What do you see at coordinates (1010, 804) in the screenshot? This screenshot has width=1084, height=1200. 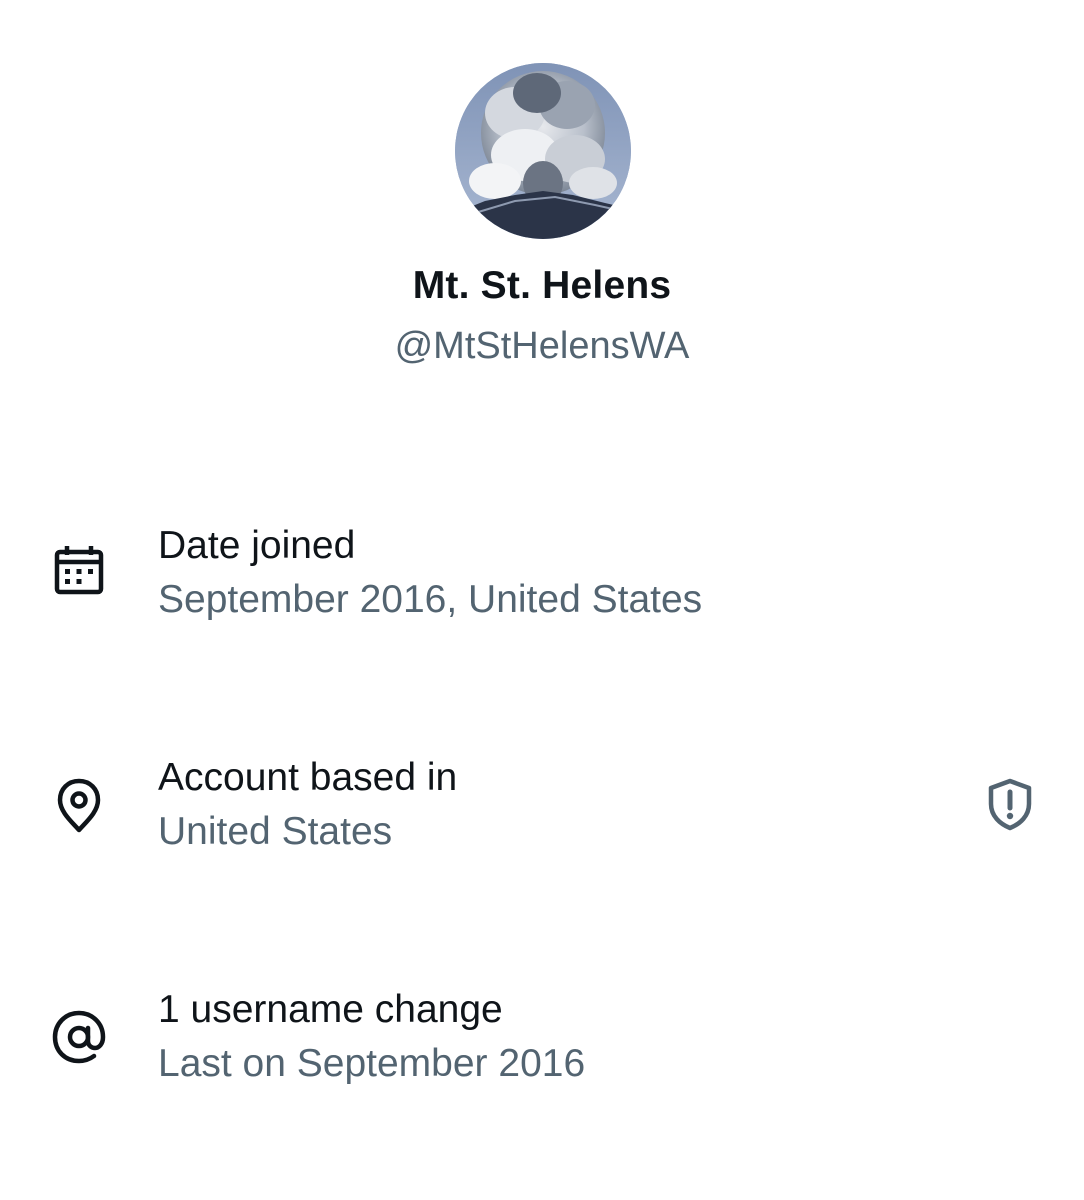 I see `shield-alert-icon` at bounding box center [1010, 804].